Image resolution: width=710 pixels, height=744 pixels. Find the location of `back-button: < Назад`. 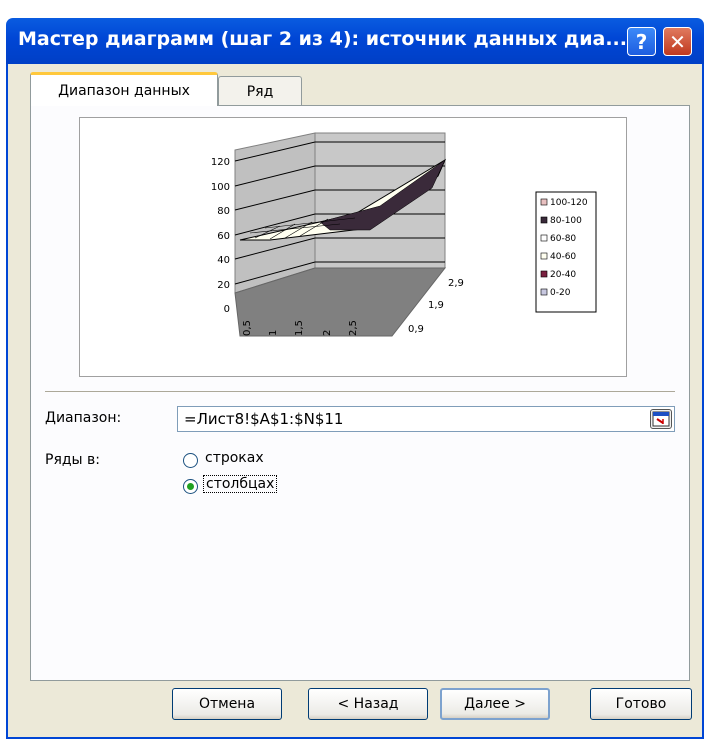

back-button: < Назад is located at coordinates (368, 704).